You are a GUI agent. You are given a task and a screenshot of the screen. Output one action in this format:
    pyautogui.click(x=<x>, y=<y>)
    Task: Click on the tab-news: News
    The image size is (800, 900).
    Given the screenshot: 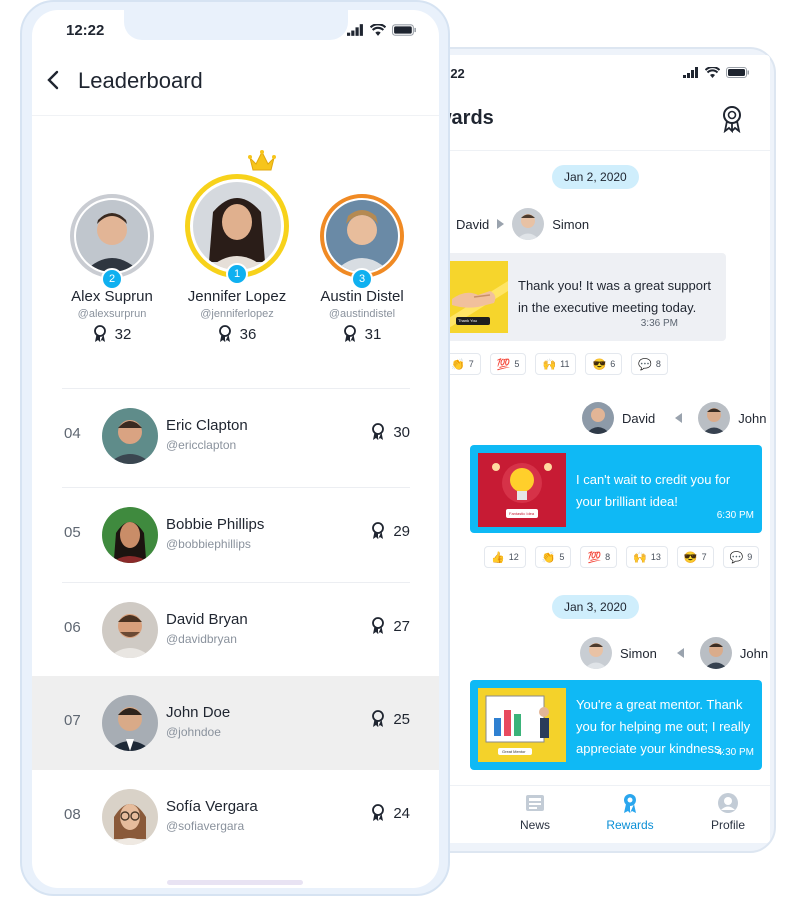 What is the action you would take?
    pyautogui.click(x=535, y=812)
    